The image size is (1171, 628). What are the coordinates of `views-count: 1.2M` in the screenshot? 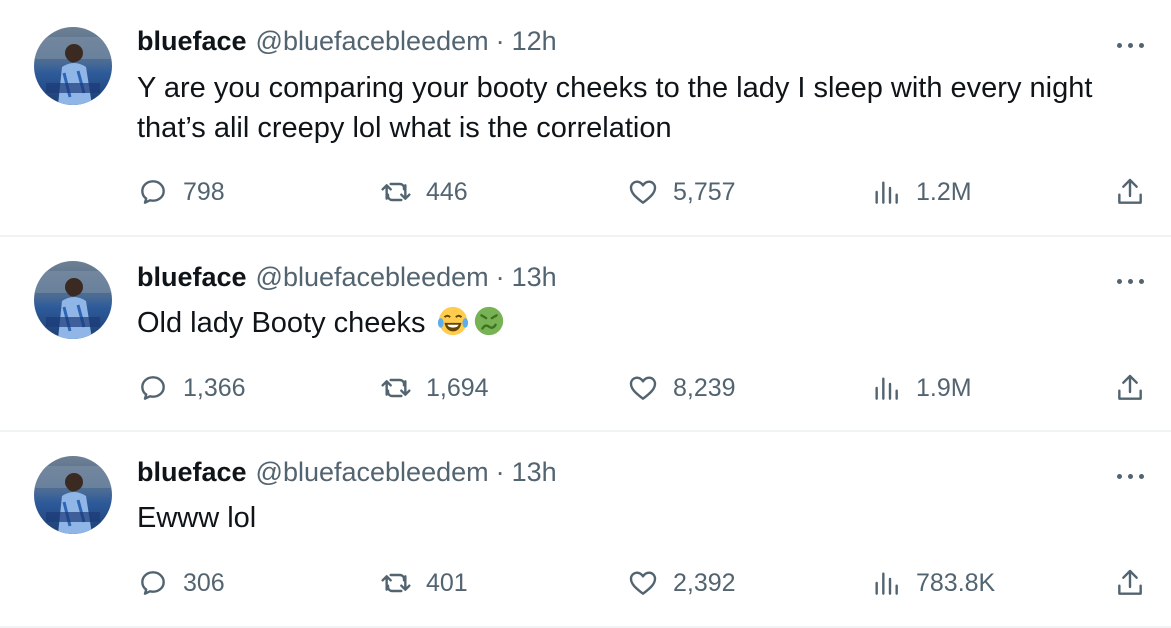 It's located at (944, 191).